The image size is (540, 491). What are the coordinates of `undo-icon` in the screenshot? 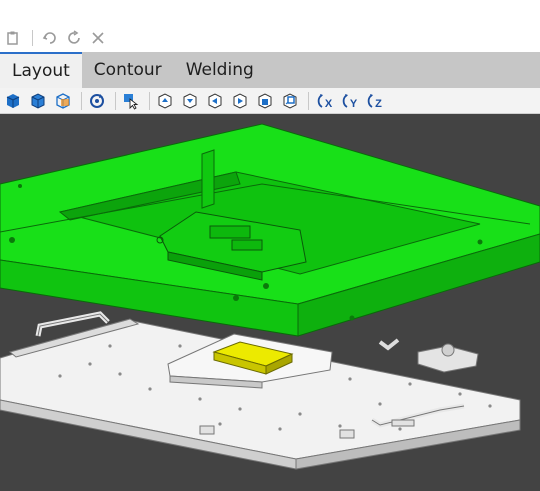 It's located at (50, 38).